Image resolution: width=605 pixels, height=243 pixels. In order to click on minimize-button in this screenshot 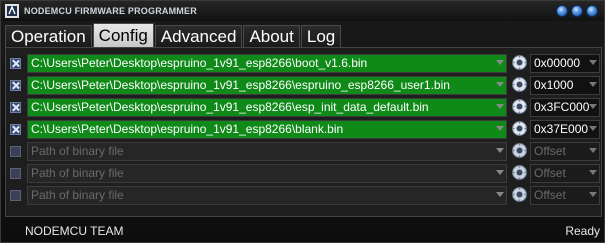, I will do `click(562, 11)`.